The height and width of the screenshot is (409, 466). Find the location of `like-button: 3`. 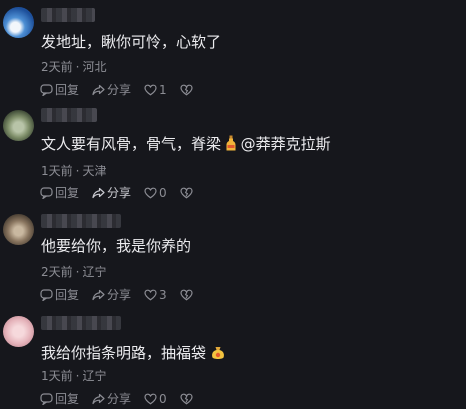

like-button: 3 is located at coordinates (155, 295).